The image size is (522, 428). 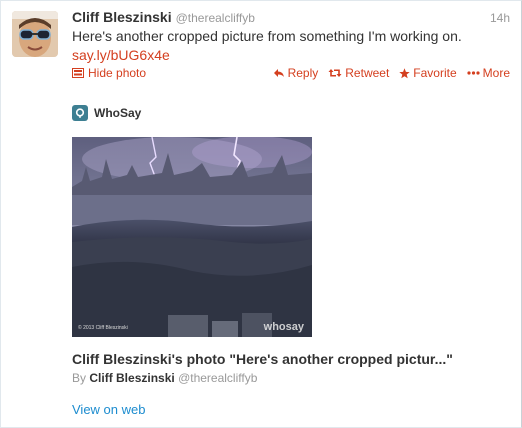 I want to click on card-byline: By Cliff Bleszinski @therealcliffyb, so click(x=164, y=378).